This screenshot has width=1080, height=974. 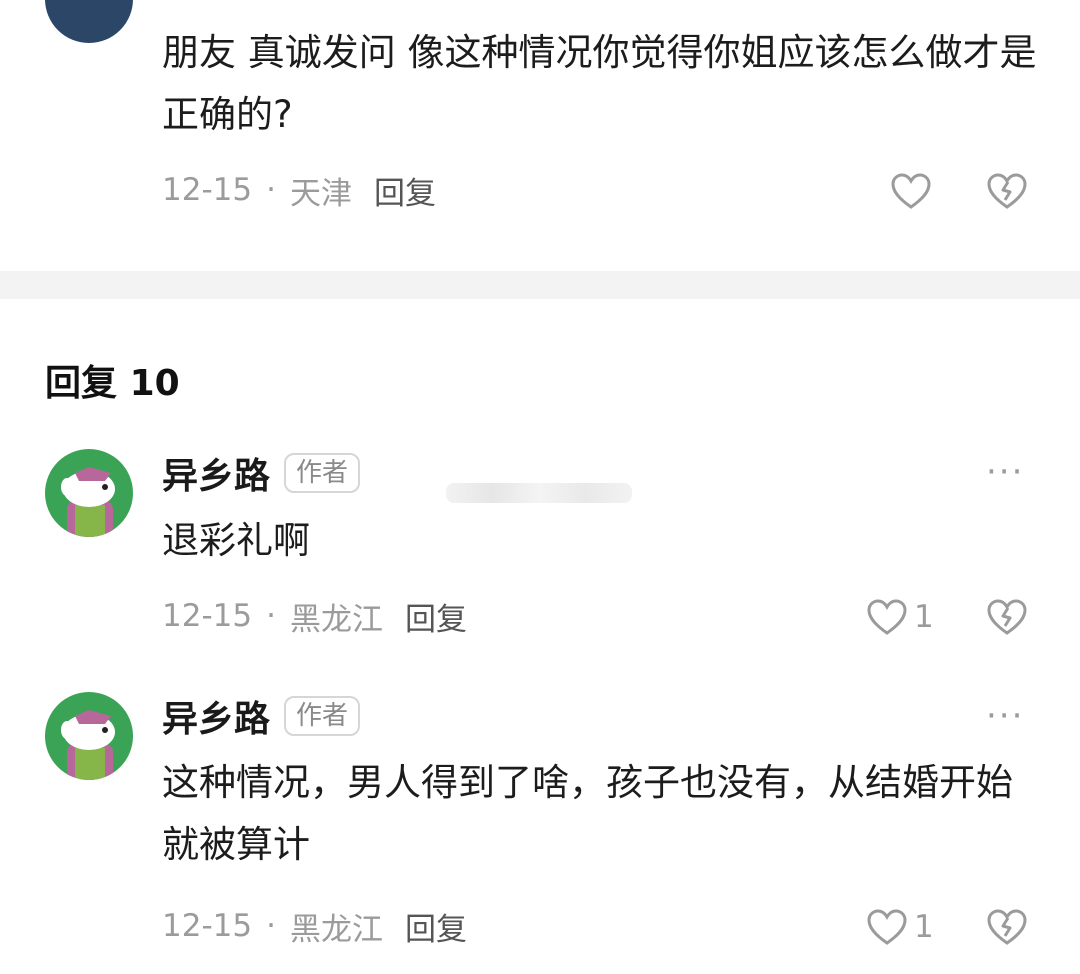 I want to click on main-comment-meta: 12-15 · 天津 回复, so click(x=299, y=190).